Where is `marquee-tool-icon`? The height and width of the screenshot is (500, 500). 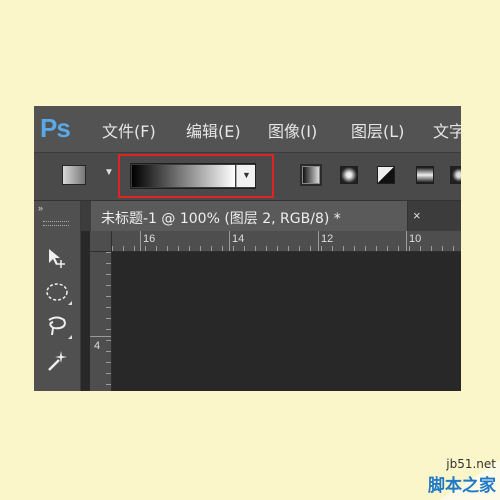
marquee-tool-icon is located at coordinates (57, 292).